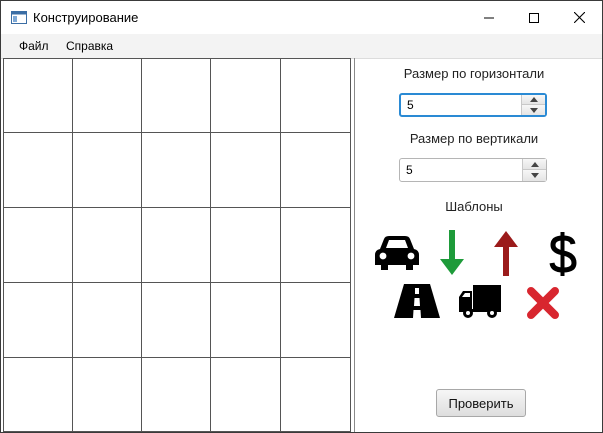 Image resolution: width=603 pixels, height=433 pixels. I want to click on app-window-icon, so click(19, 17).